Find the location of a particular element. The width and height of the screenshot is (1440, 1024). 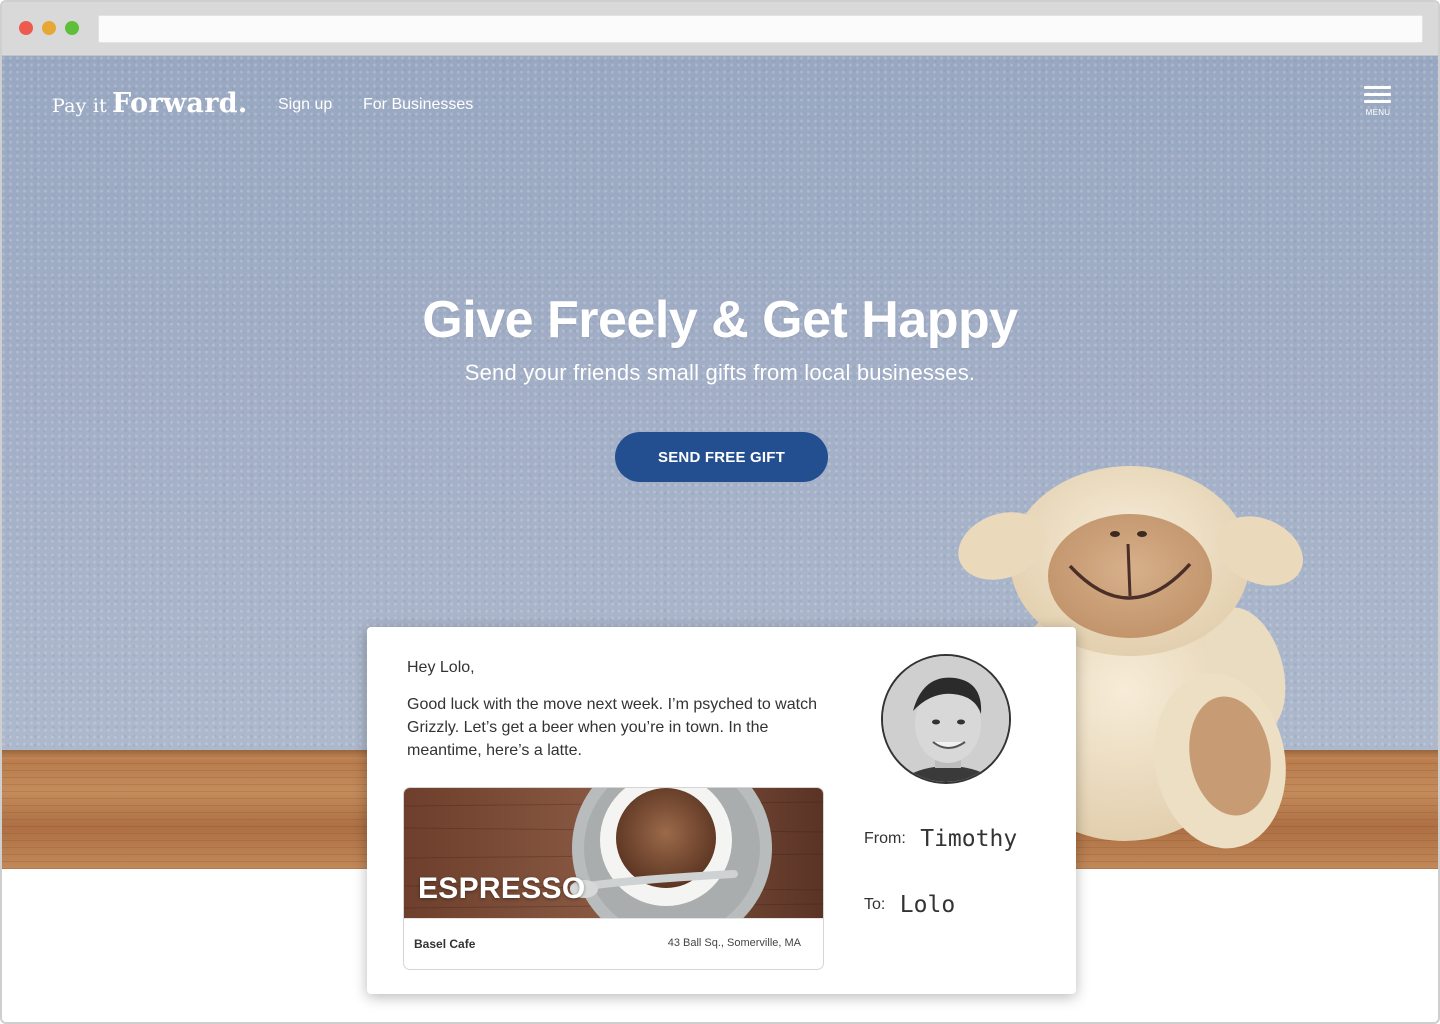

logo-prefix: Pay it is located at coordinates (79, 106).